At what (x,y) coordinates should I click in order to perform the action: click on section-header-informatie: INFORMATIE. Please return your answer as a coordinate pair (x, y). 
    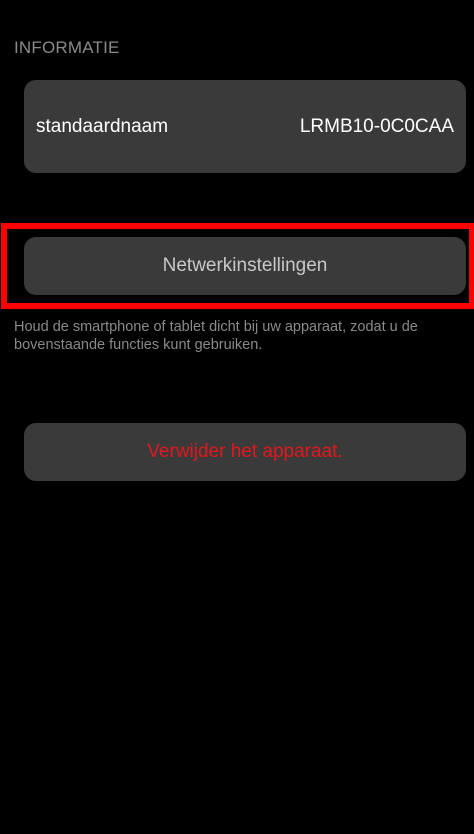
    Looking at the image, I should click on (67, 47).